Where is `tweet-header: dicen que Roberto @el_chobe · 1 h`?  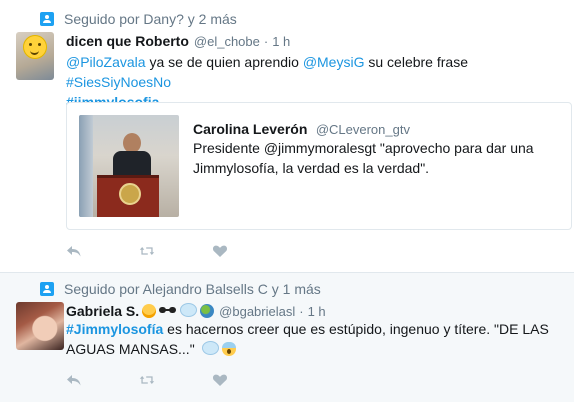
tweet-header: dicen que Roberto @el_chobe · 1 h is located at coordinates (178, 41).